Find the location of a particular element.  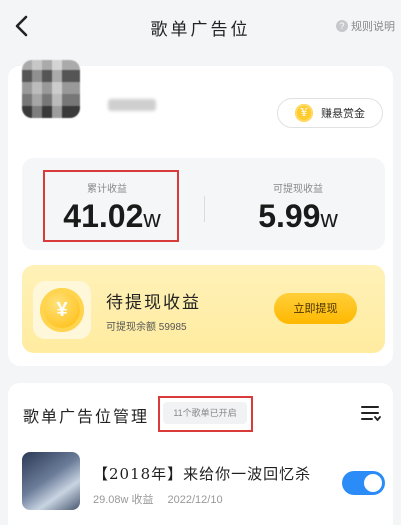

enabled-badge-highlight is located at coordinates (205, 414).